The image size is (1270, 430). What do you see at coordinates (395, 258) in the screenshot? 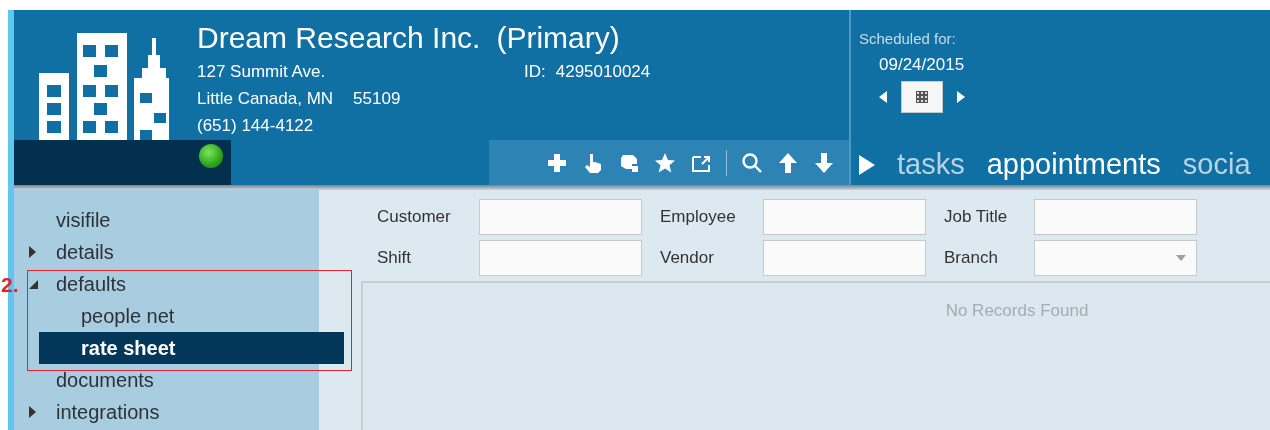
I see `field-label: Shift` at bounding box center [395, 258].